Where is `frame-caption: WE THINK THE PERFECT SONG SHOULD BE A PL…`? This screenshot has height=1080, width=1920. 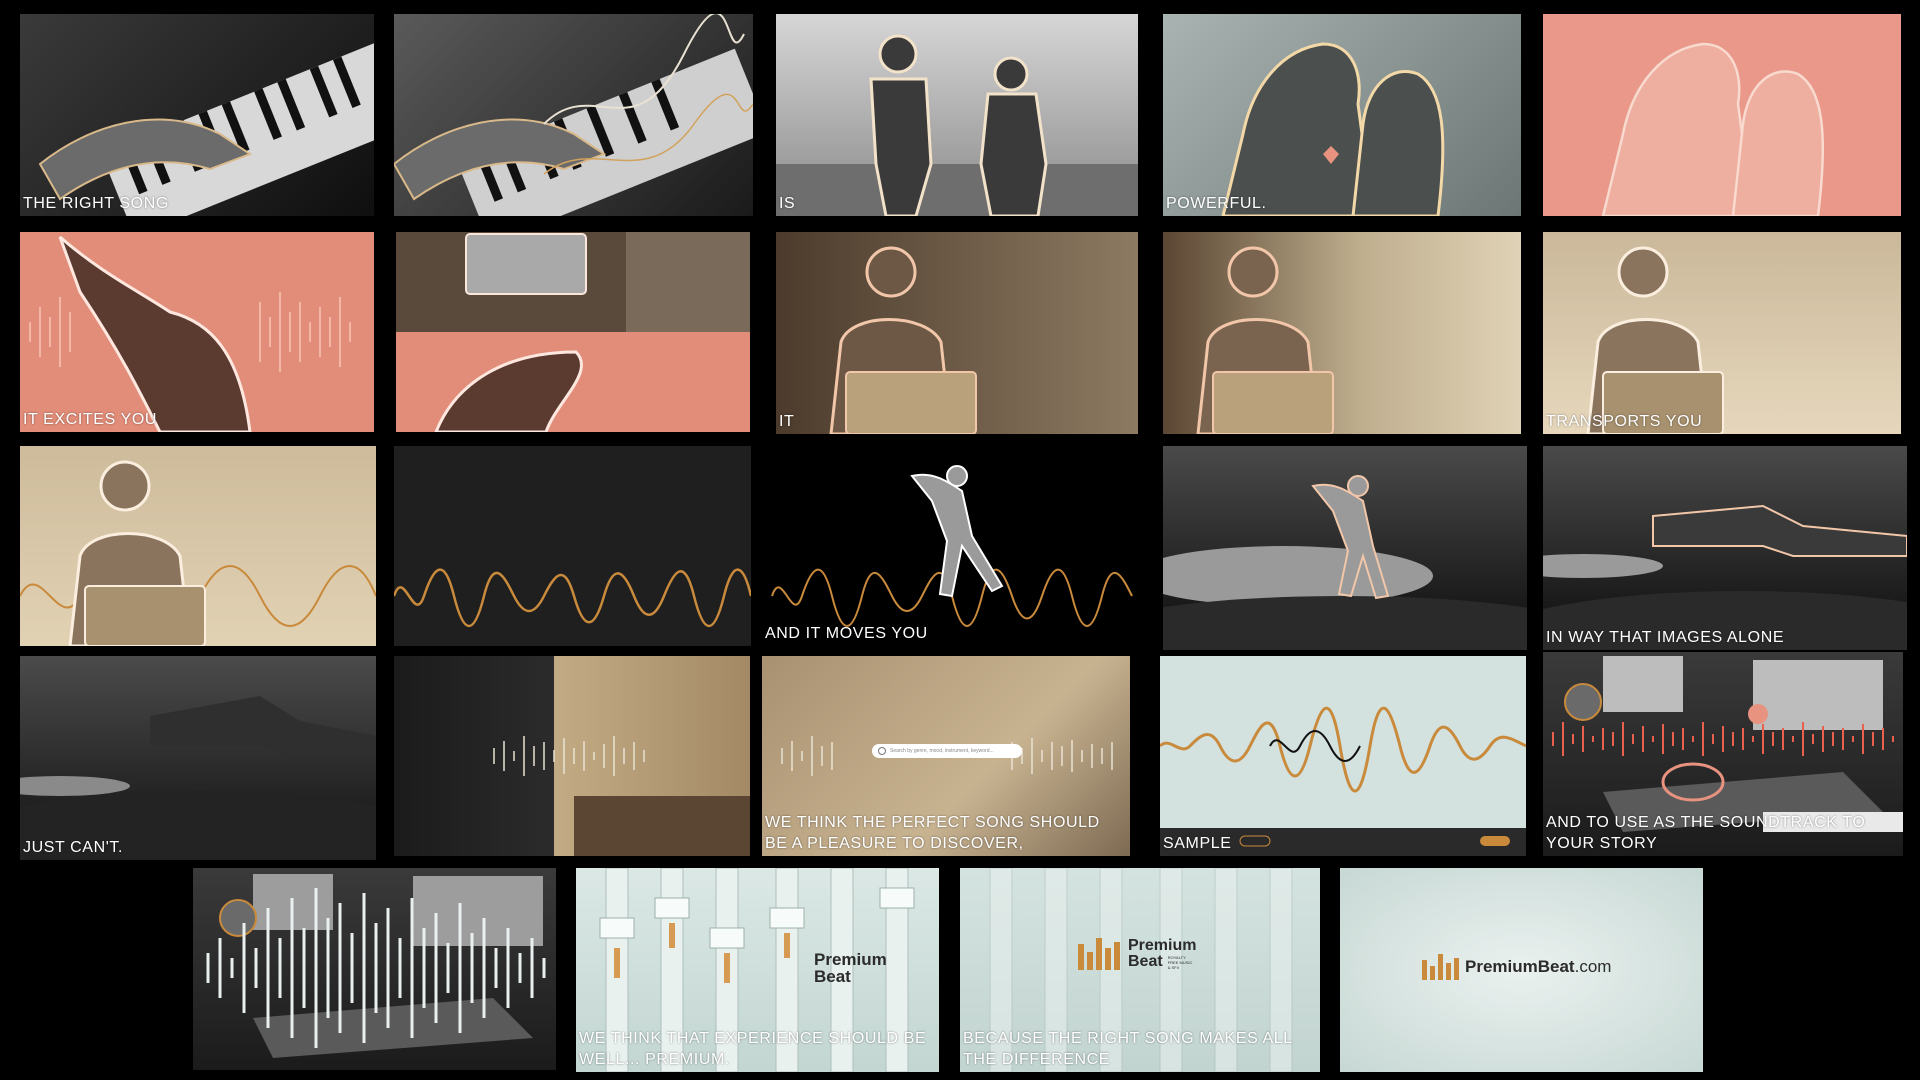 frame-caption: WE THINK THE PERFECT SONG SHOULD BE A PL… is located at coordinates (932, 833).